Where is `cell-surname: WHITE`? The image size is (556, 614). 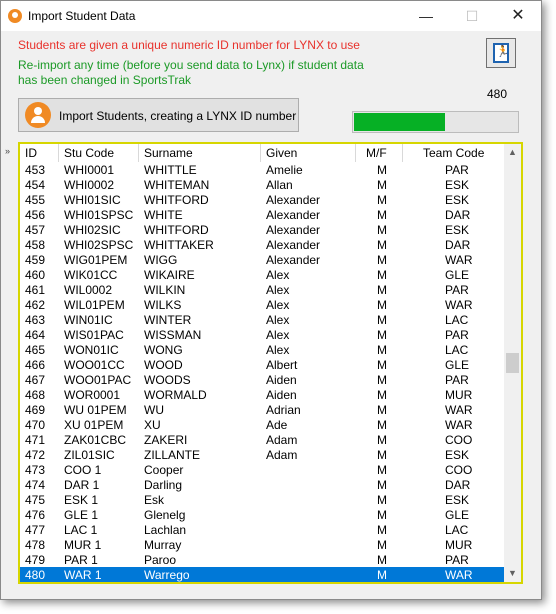
cell-surname: WHITE is located at coordinates (163, 215).